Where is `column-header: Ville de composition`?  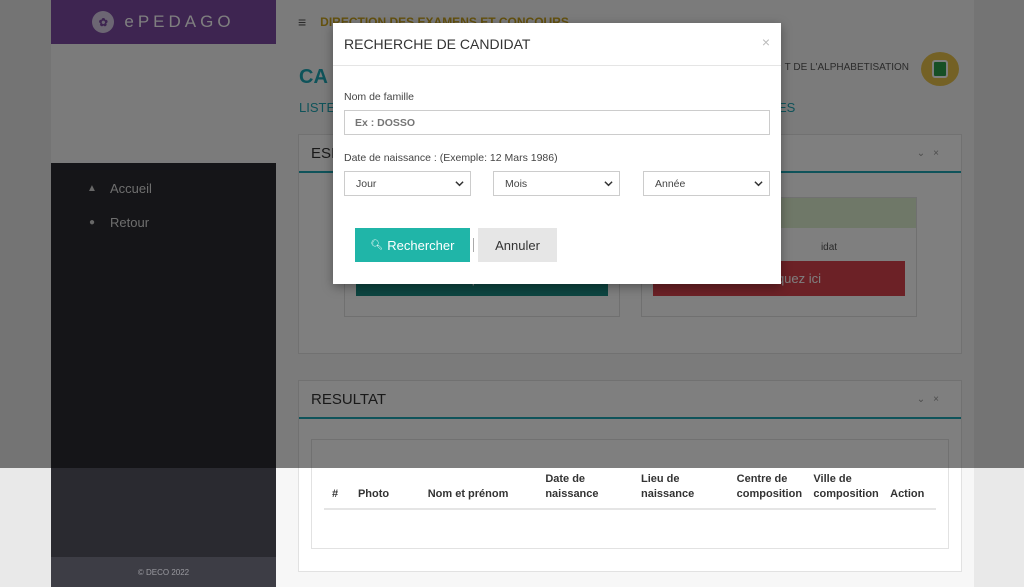
column-header: Ville de composition is located at coordinates (846, 486).